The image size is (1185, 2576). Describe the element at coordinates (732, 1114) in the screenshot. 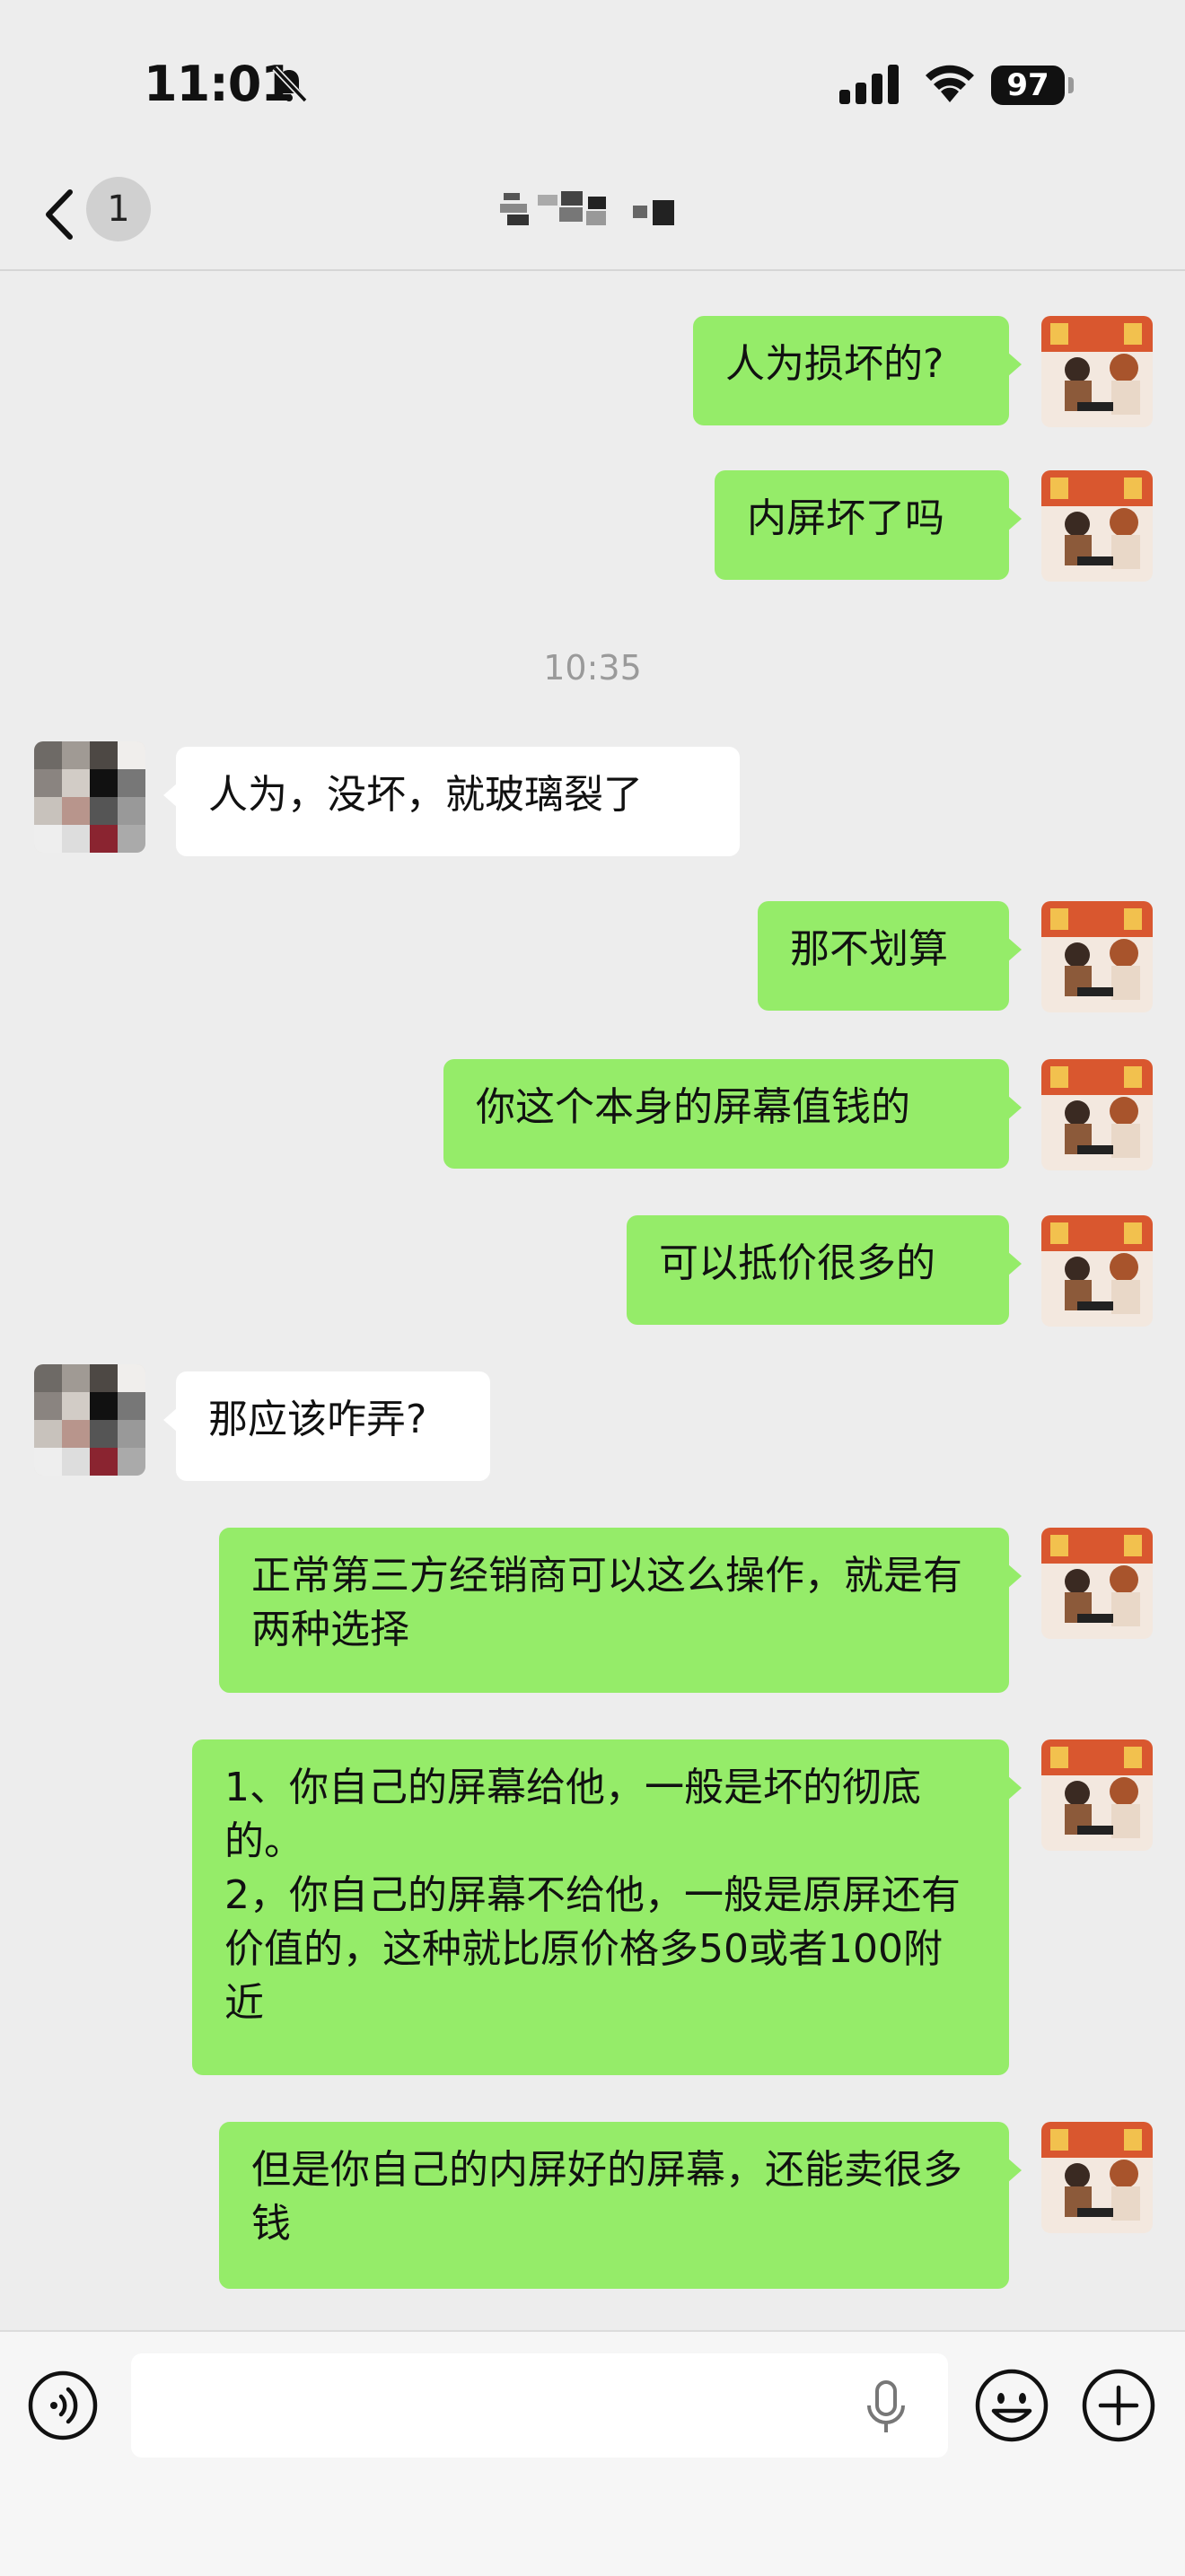

I see `message-bubble-sent: 你这个本身的屏幕值钱的` at that location.